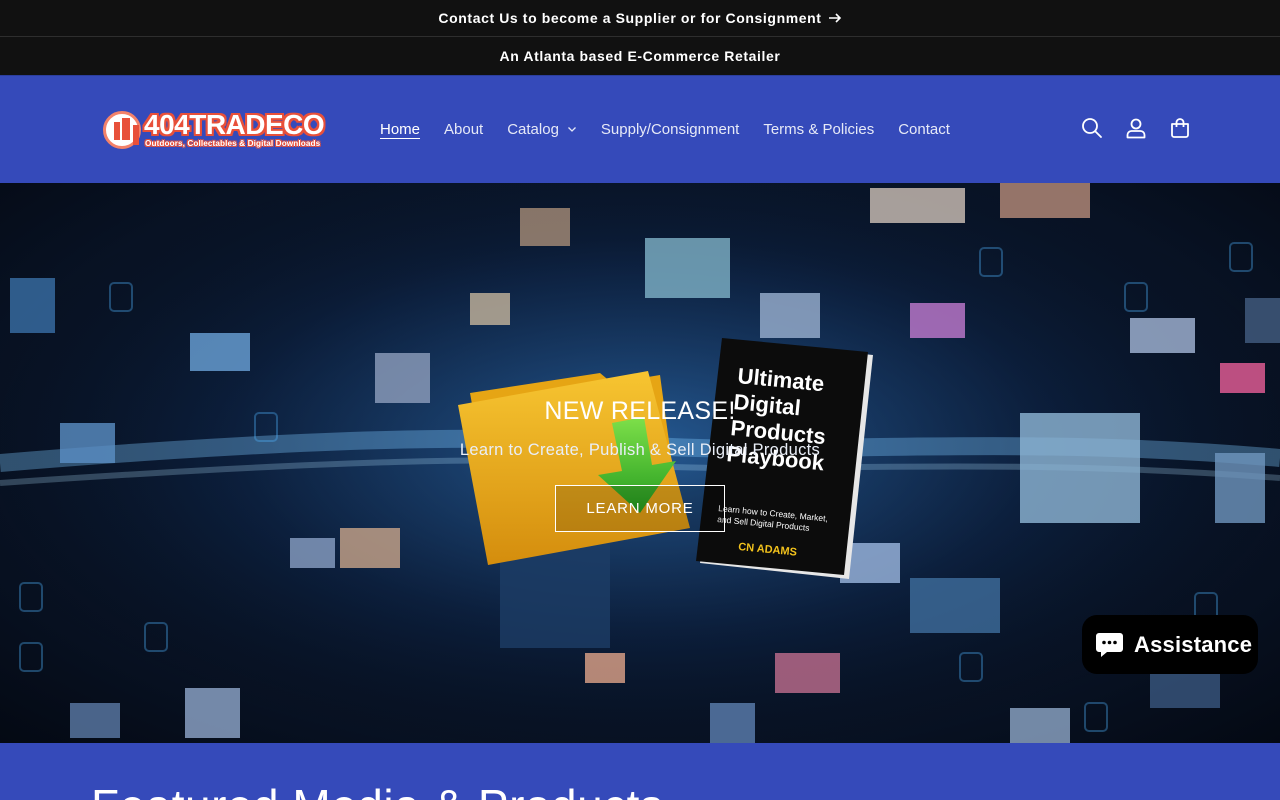 This screenshot has height=800, width=1280. What do you see at coordinates (400, 129) in the screenshot?
I see `nav-home: Home` at bounding box center [400, 129].